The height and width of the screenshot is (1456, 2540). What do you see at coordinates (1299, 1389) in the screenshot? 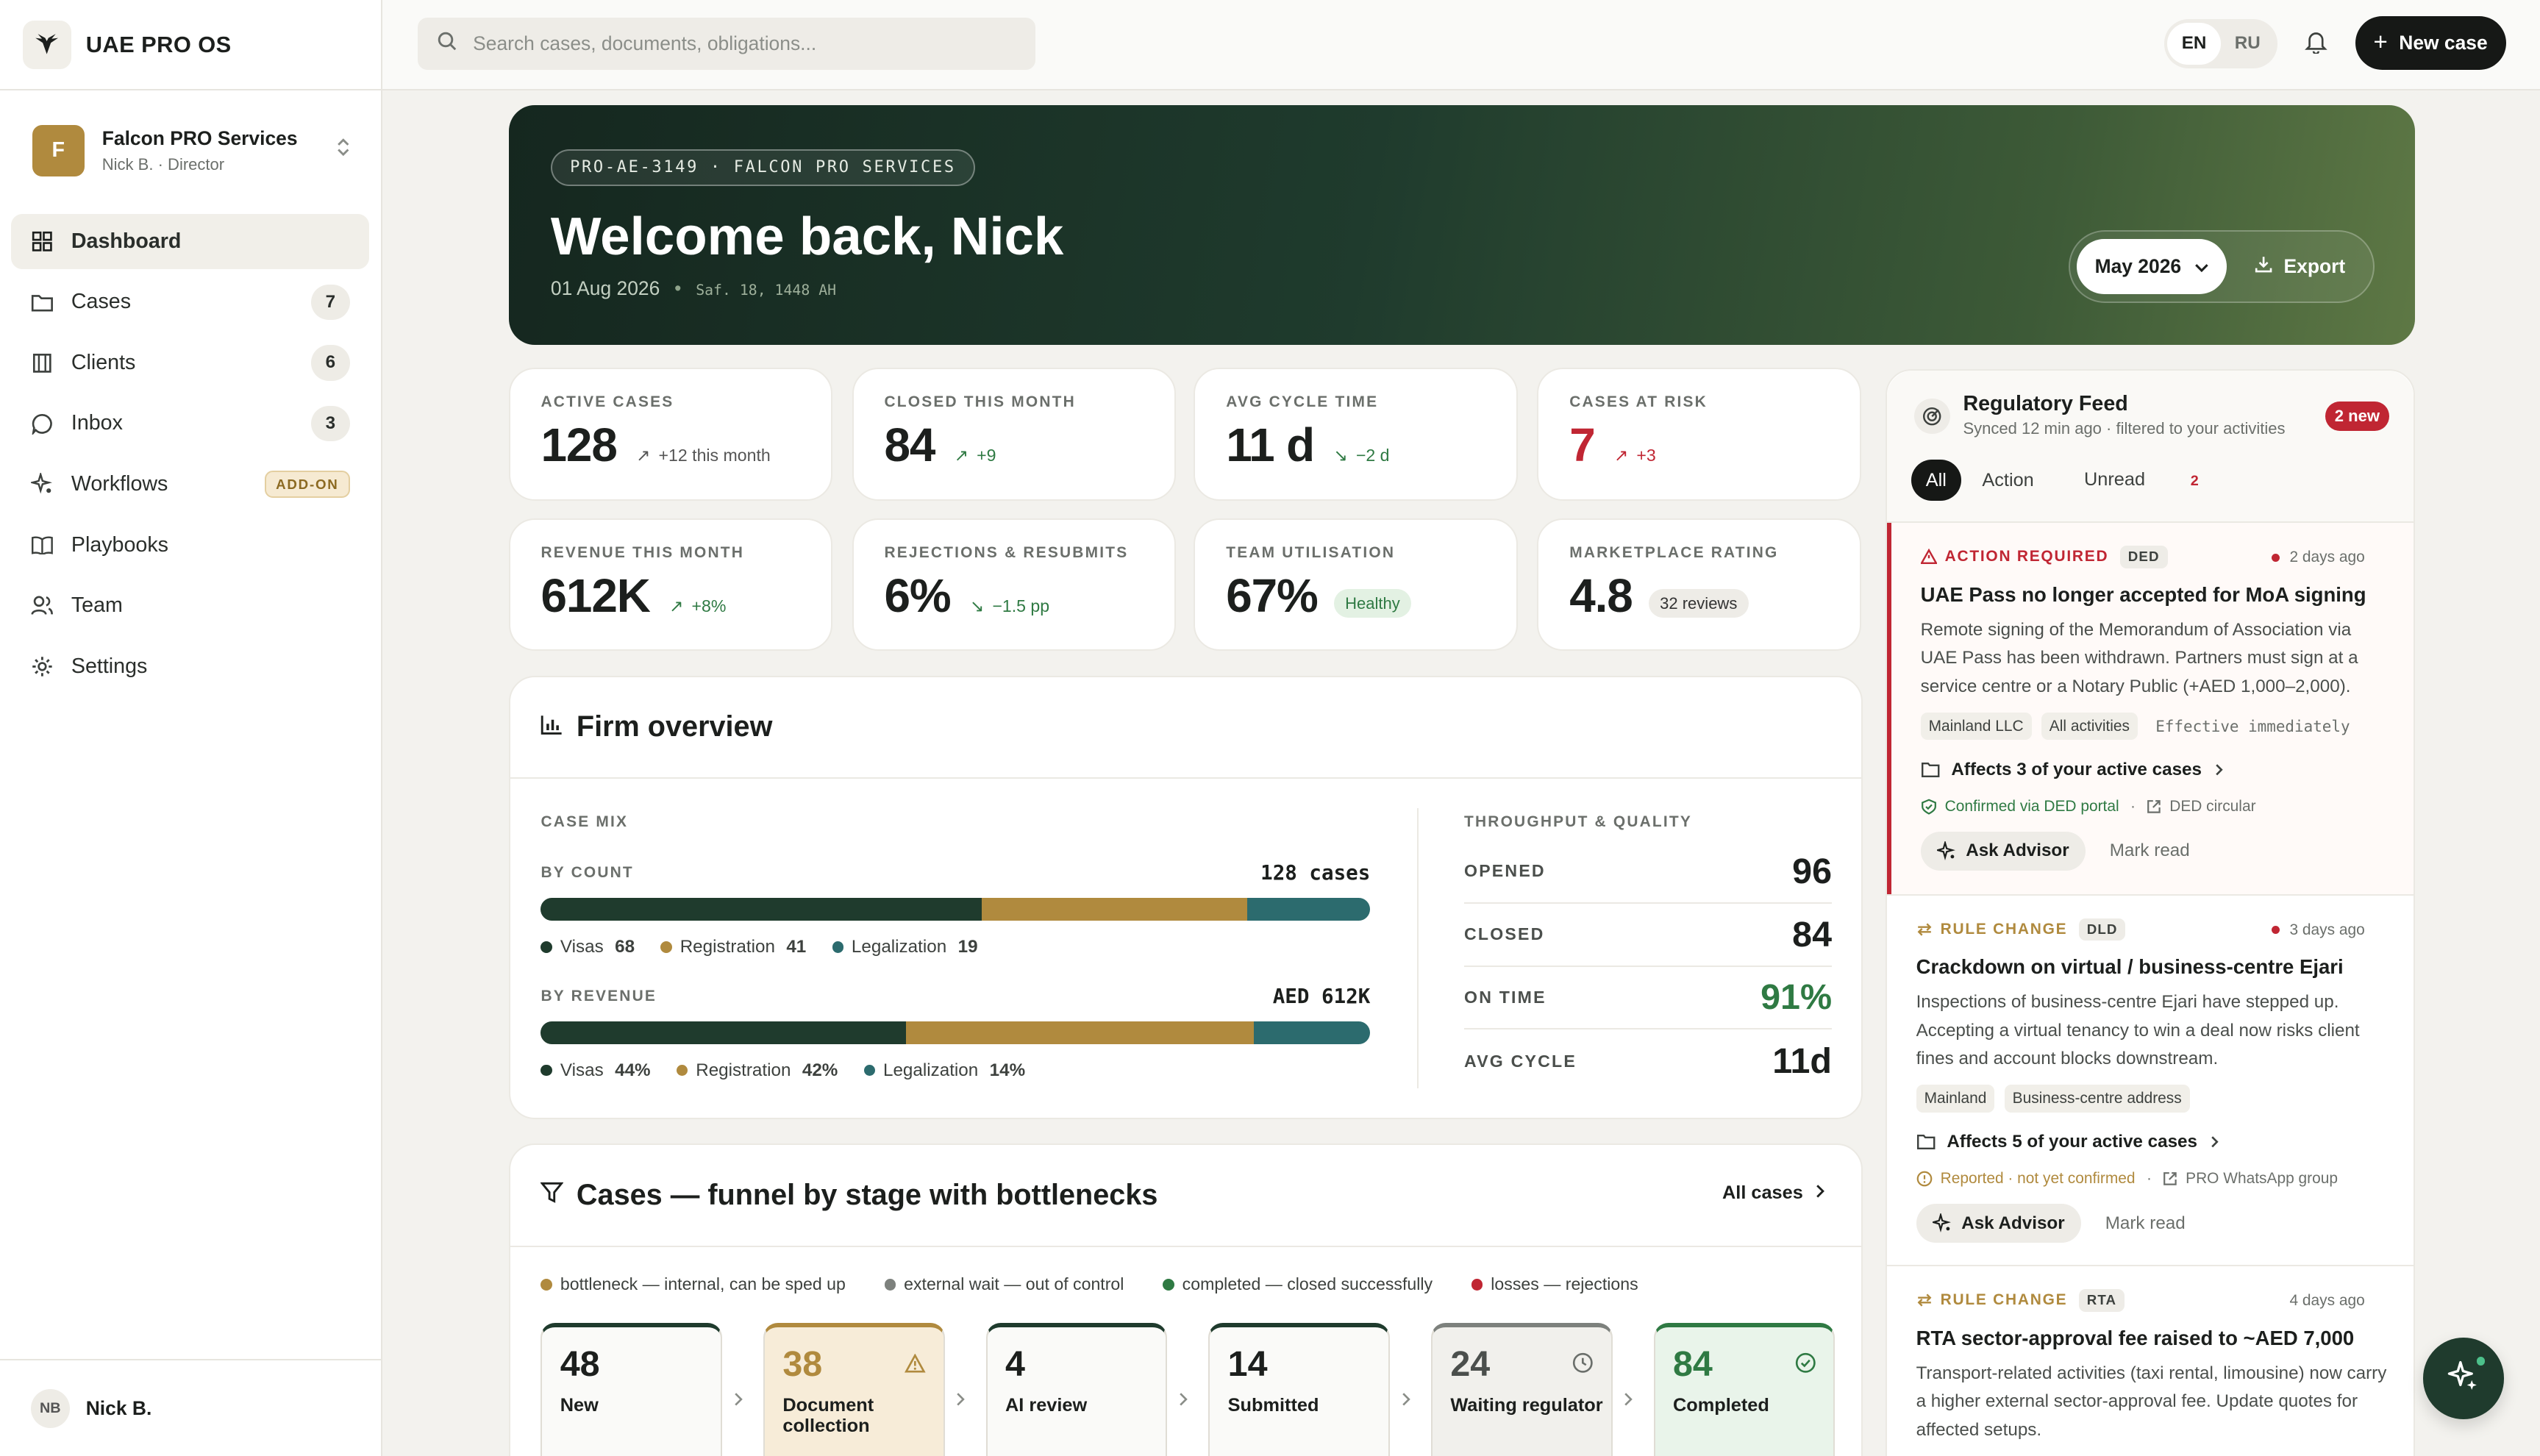
I see `funnel-stage: 14 Submitted` at bounding box center [1299, 1389].